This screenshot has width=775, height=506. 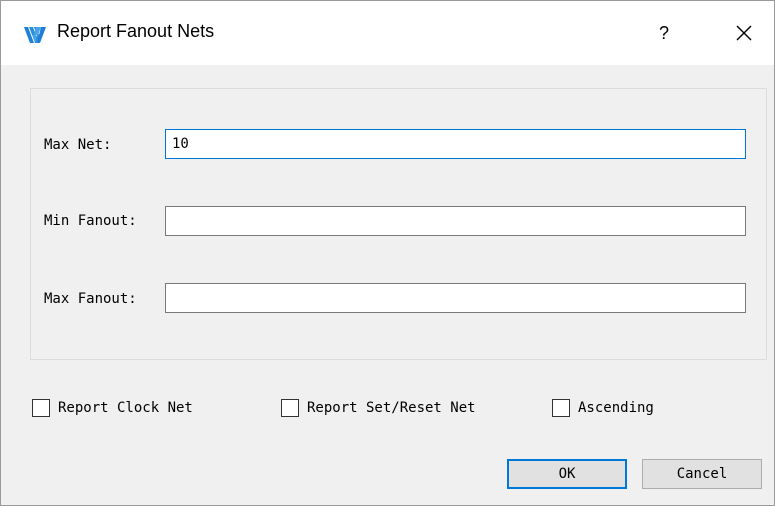 I want to click on report-clock-net-checkbox, so click(x=41, y=408).